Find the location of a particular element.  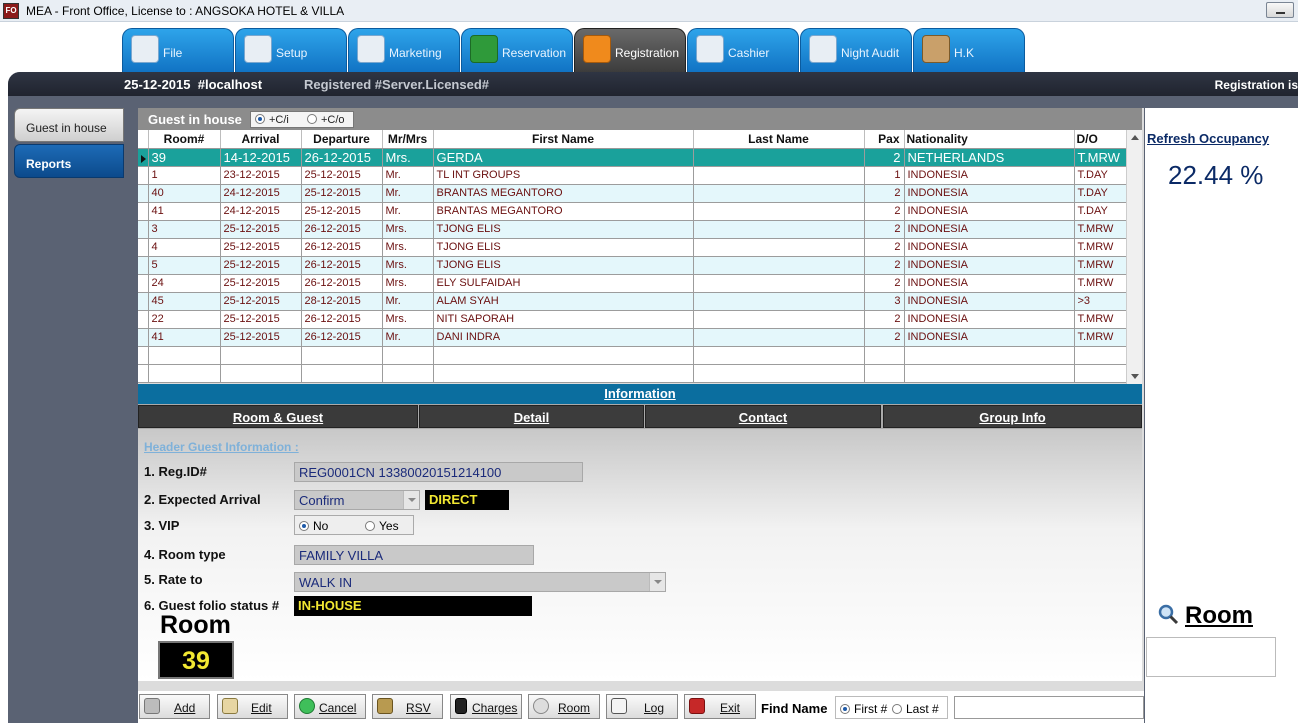

information-bar: Information is located at coordinates (640, 394).